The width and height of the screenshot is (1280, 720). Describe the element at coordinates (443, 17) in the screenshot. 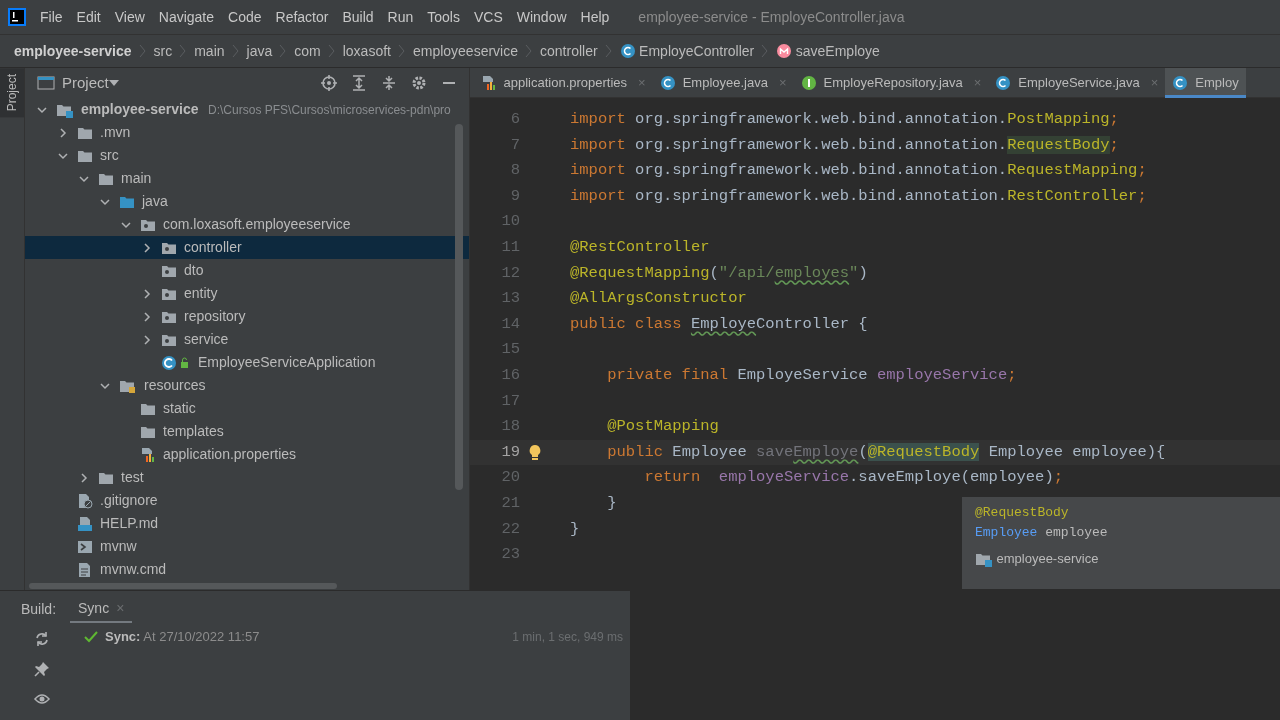

I see `menu-item: Tools` at that location.